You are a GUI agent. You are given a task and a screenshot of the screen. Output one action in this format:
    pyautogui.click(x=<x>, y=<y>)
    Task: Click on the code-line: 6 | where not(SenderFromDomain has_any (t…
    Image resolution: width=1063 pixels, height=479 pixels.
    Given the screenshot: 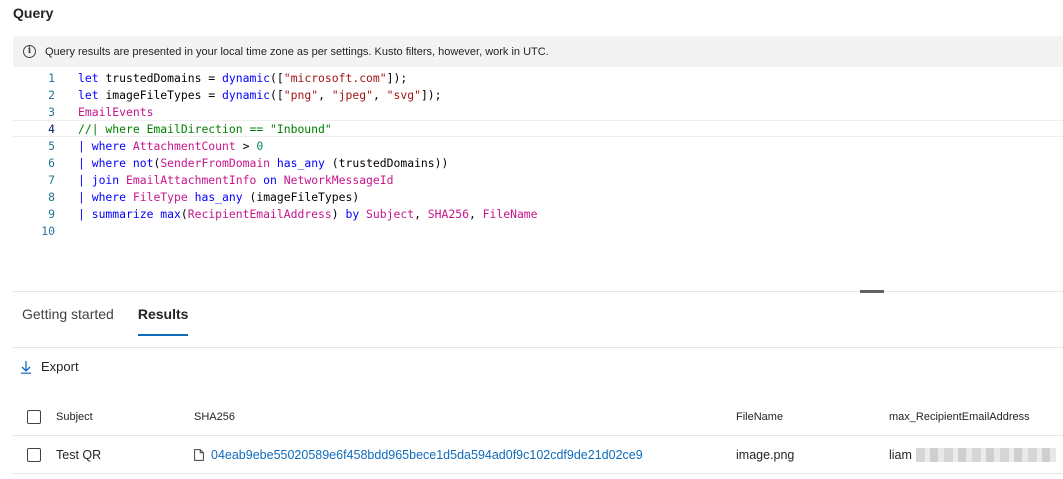 What is the action you would take?
    pyautogui.click(x=538, y=162)
    